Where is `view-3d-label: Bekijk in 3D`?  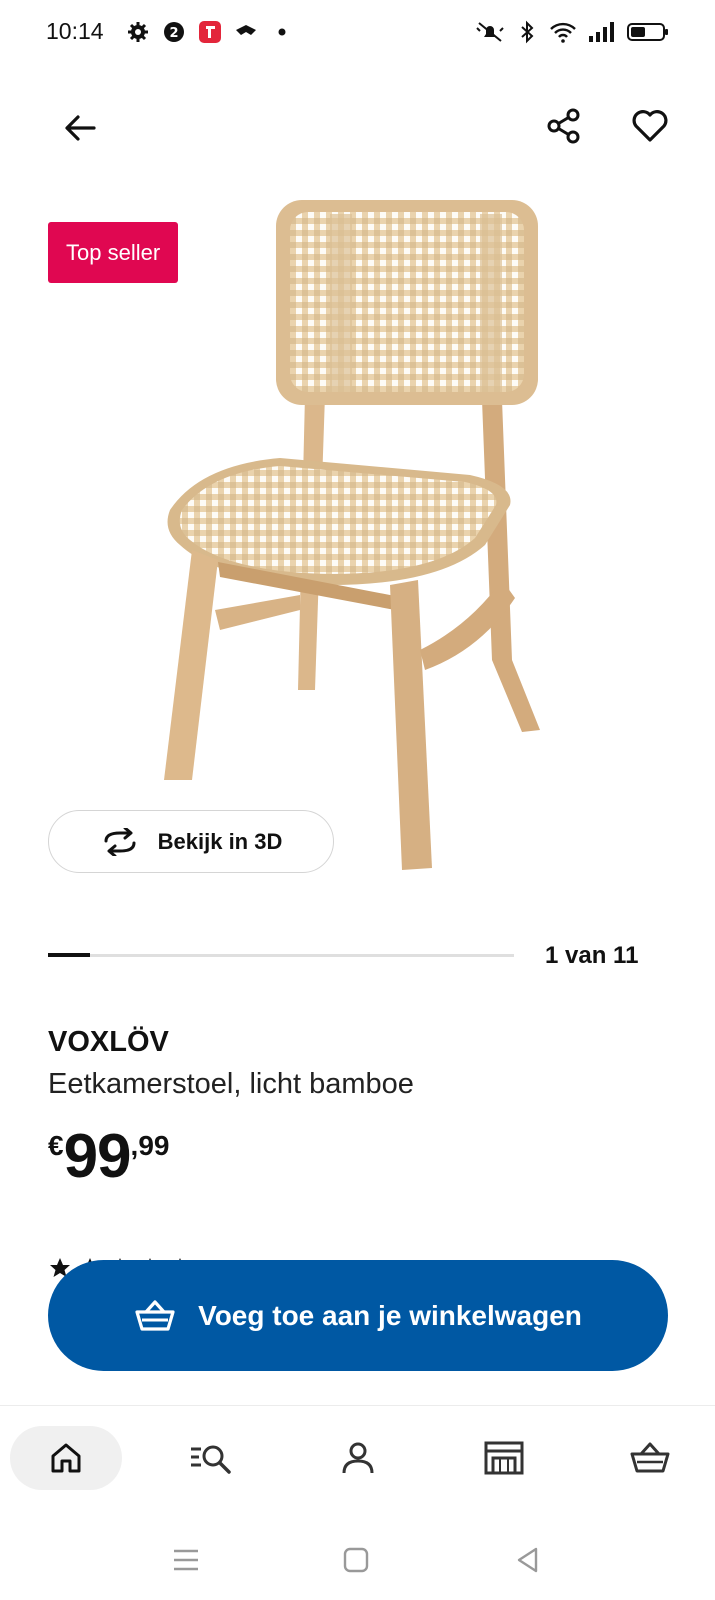
view-3d-label: Bekijk in 3D is located at coordinates (220, 841).